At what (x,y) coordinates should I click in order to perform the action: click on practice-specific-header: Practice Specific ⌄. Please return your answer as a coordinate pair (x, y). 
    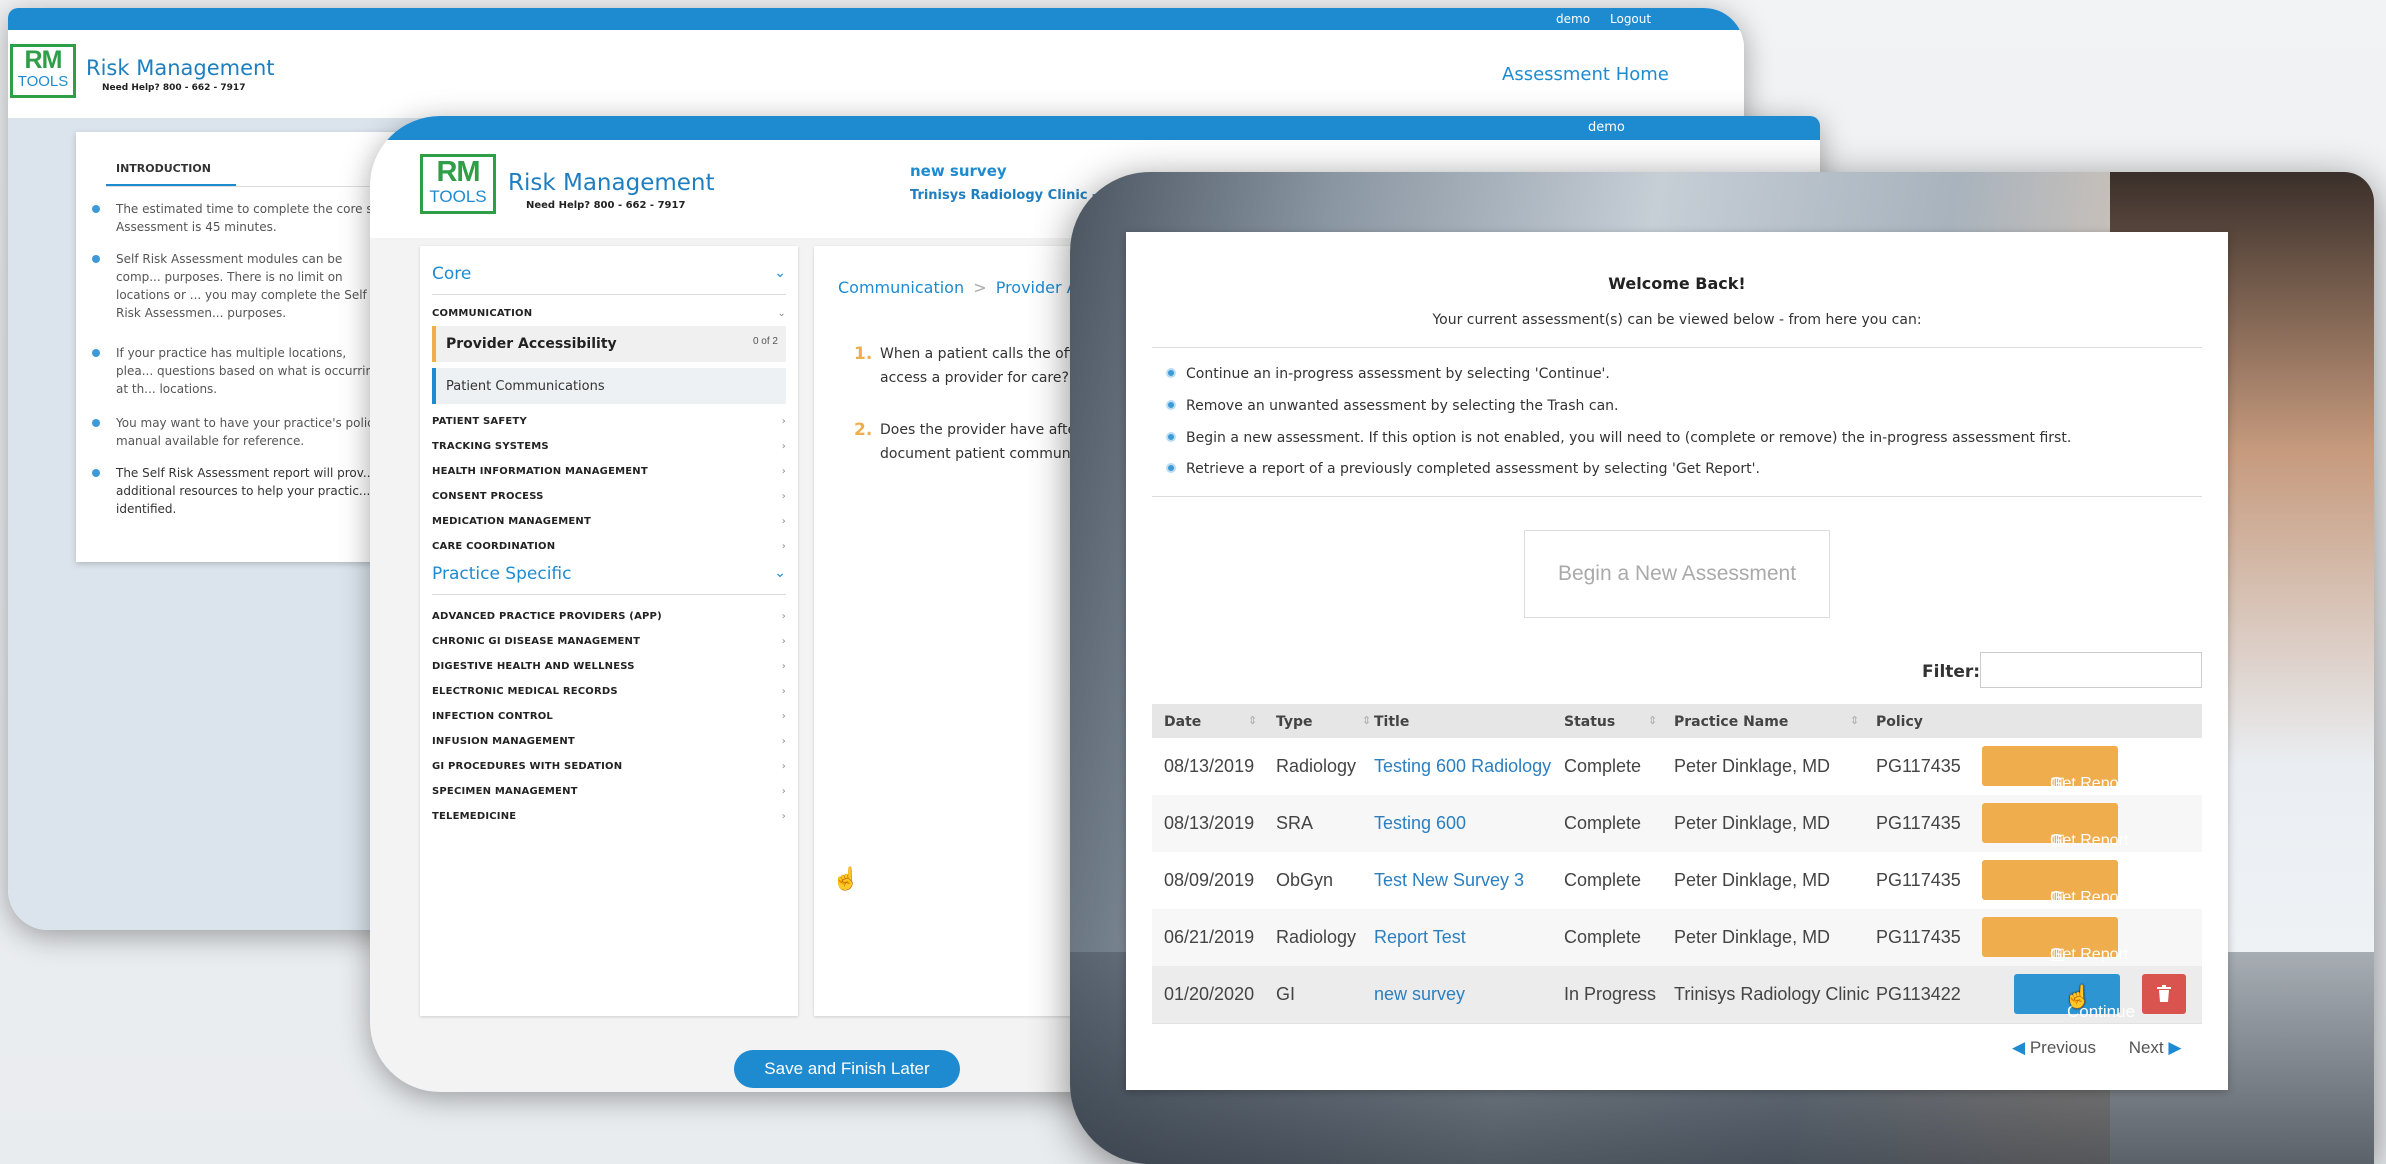
    Looking at the image, I should click on (609, 579).